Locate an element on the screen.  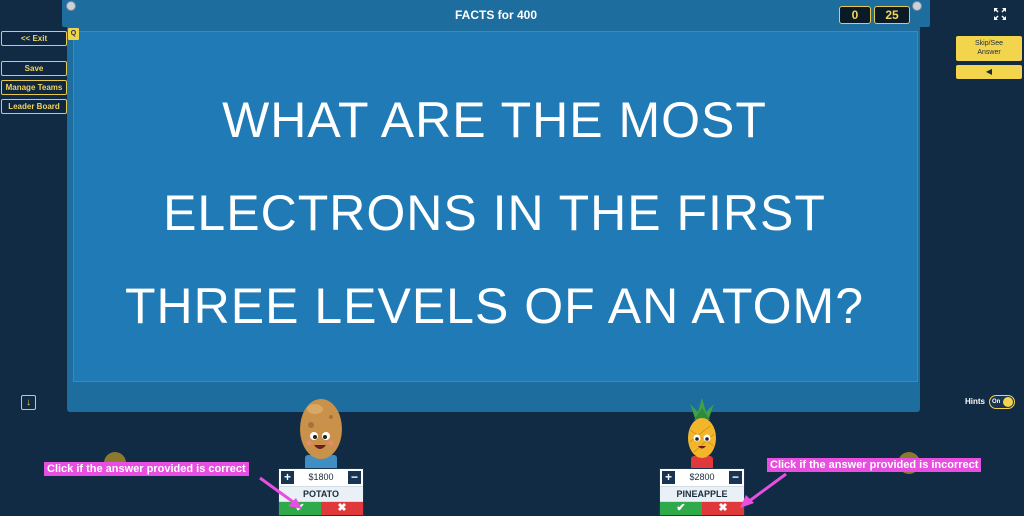
category-value-title: FACTS for 400 is located at coordinates (496, 15).